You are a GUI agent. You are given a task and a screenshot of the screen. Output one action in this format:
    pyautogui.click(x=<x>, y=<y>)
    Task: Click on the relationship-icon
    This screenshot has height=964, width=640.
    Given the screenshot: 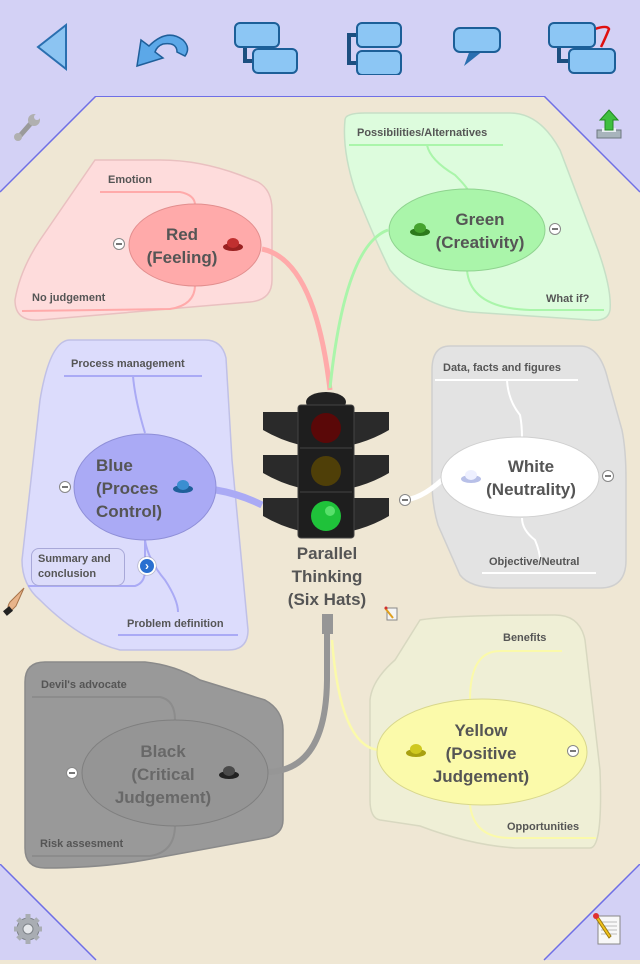 What is the action you would take?
    pyautogui.click(x=582, y=48)
    